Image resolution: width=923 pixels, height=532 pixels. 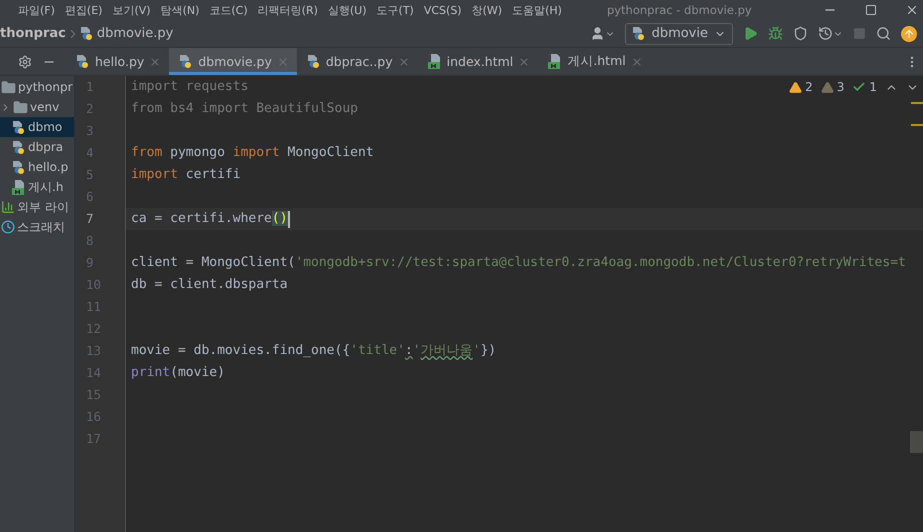 I want to click on breadcrumb-item: thonprac, so click(x=33, y=33).